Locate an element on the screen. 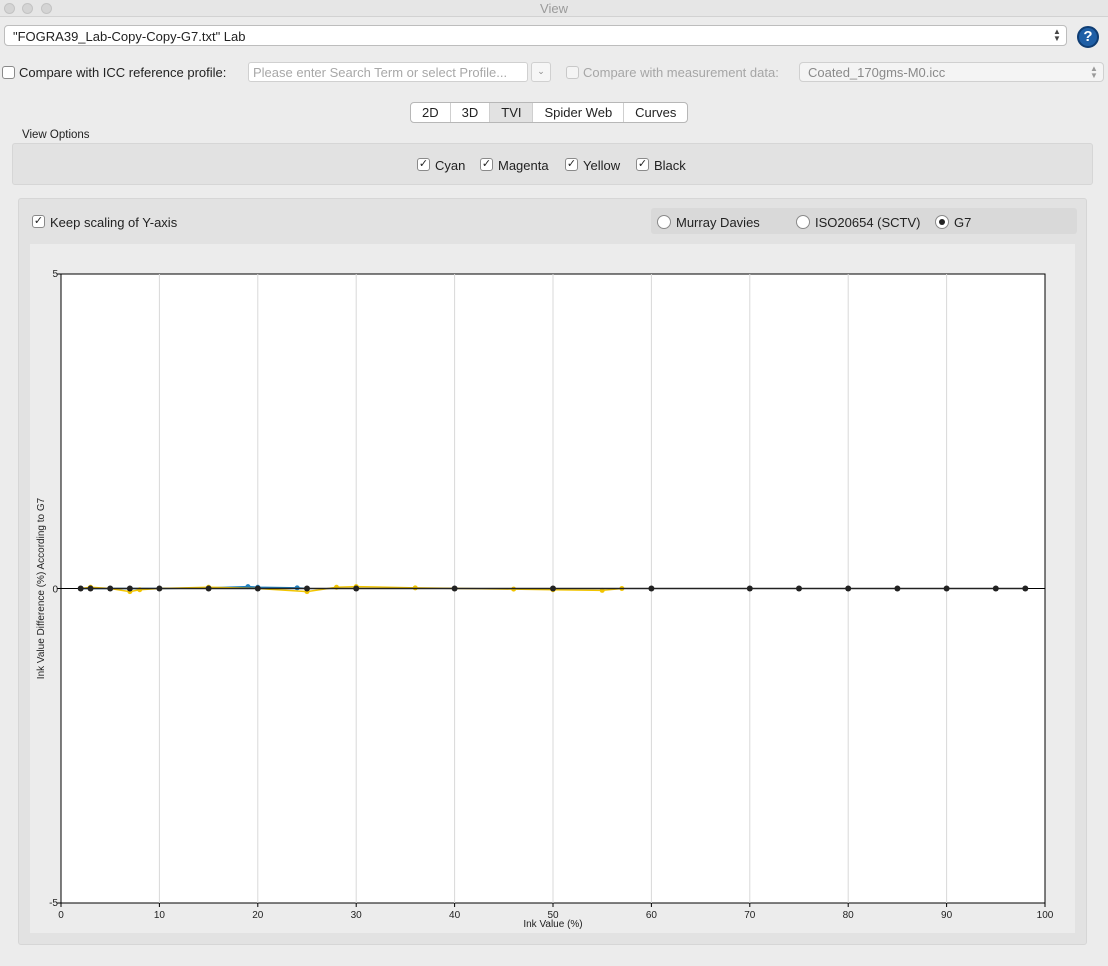 The height and width of the screenshot is (966, 1108). x-tick-label: 90 is located at coordinates (947, 915).